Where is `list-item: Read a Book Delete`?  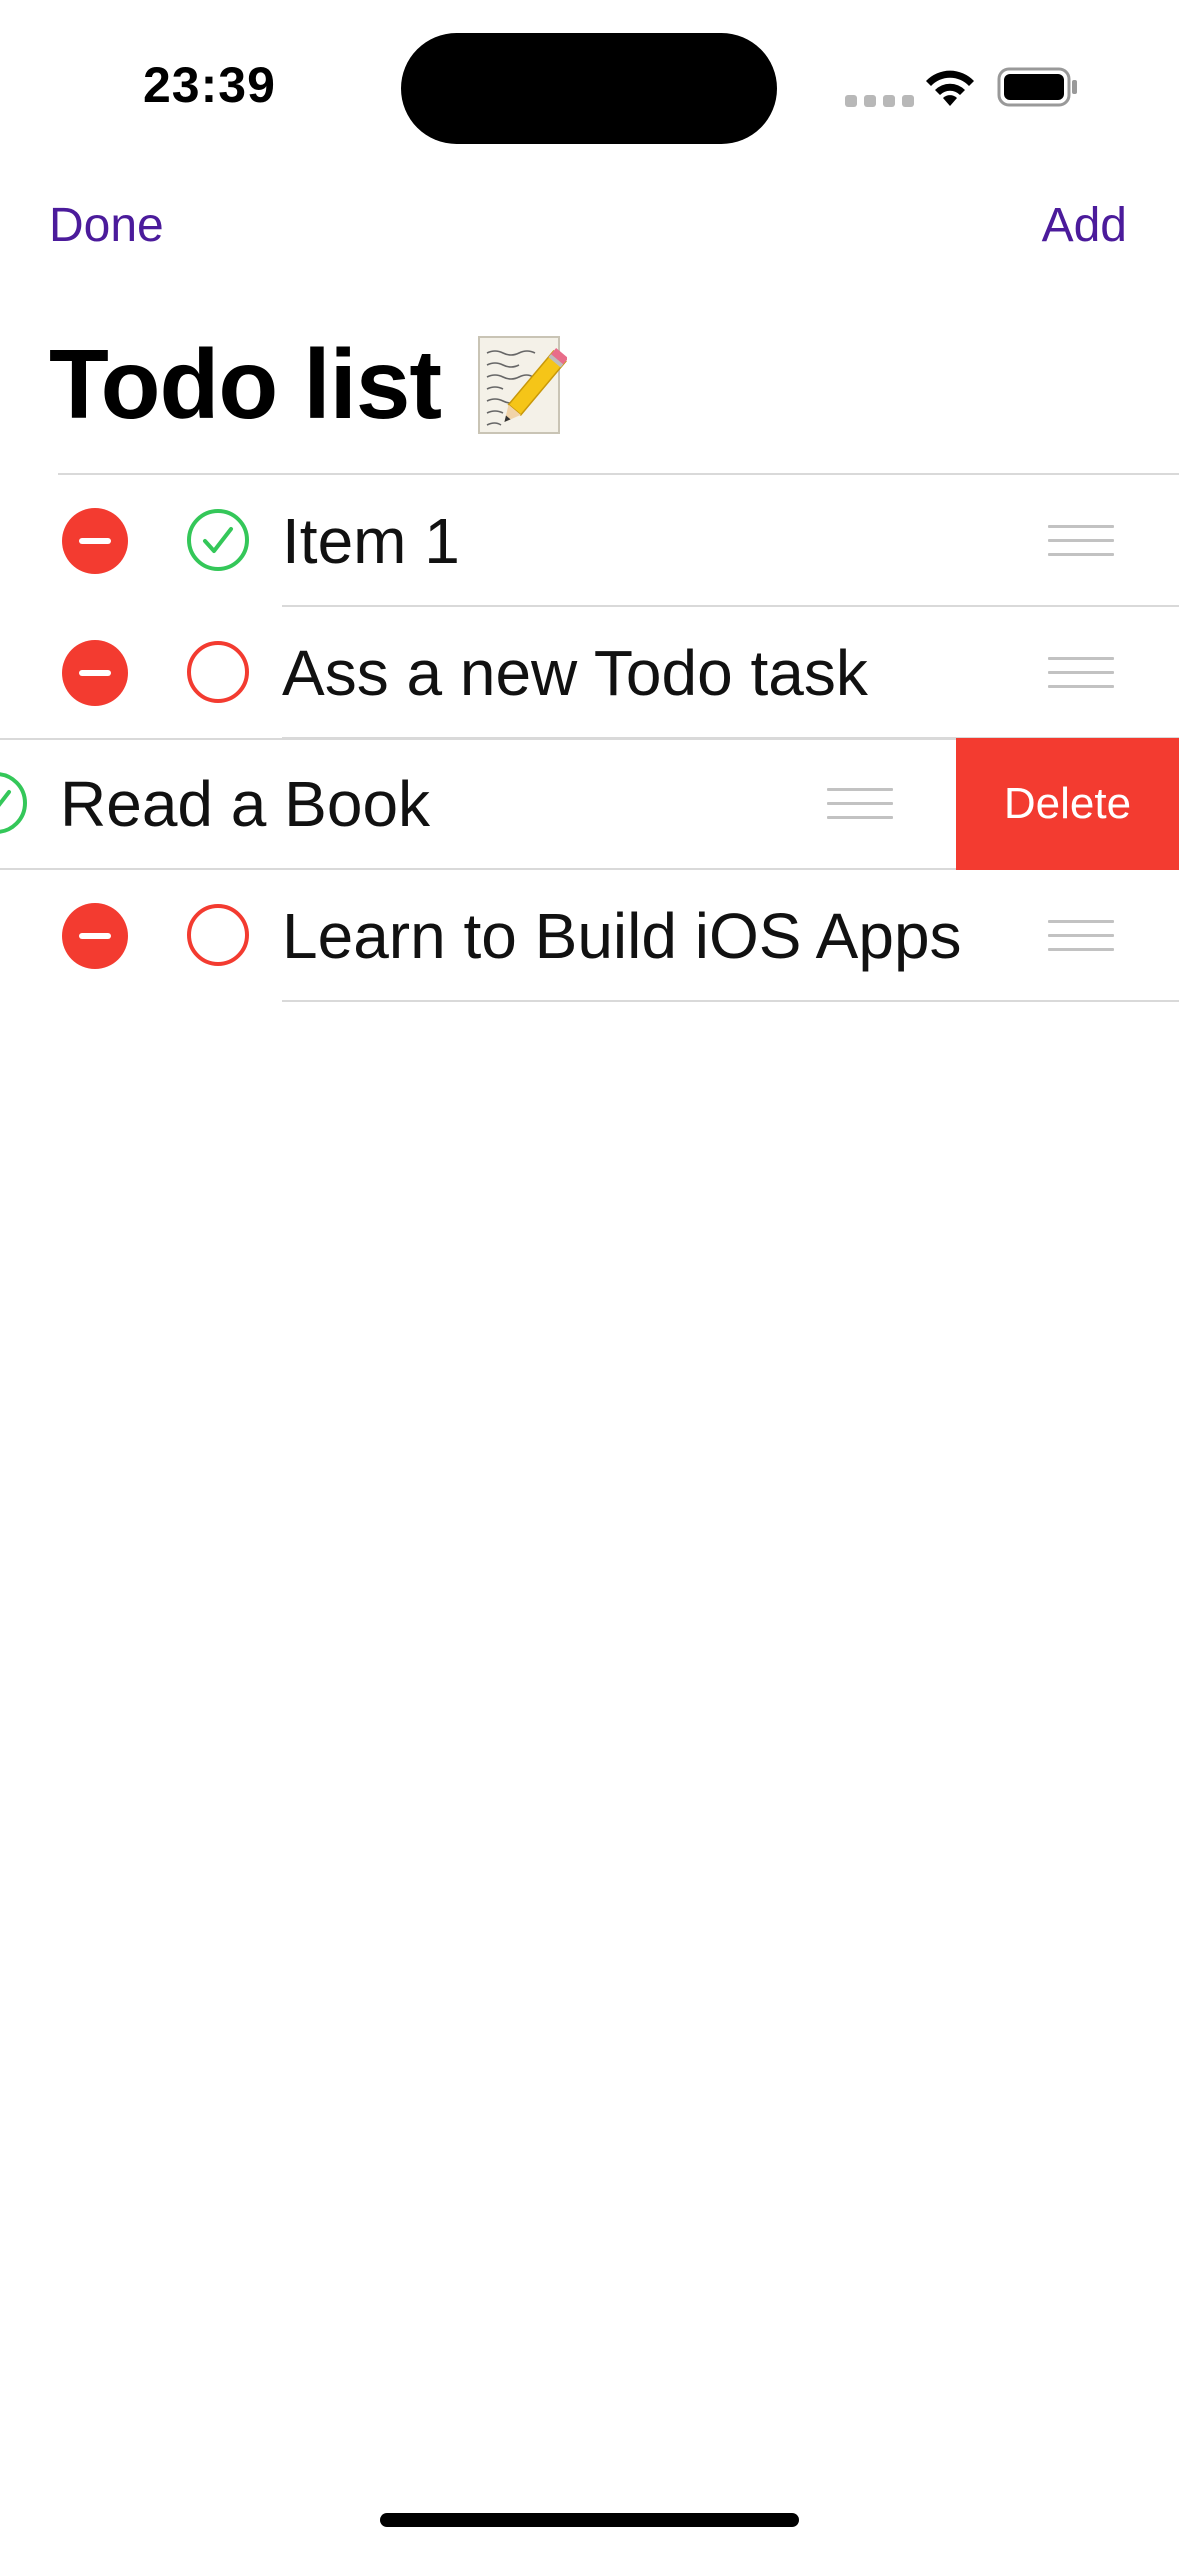 list-item: Read a Book Delete is located at coordinates (589, 804).